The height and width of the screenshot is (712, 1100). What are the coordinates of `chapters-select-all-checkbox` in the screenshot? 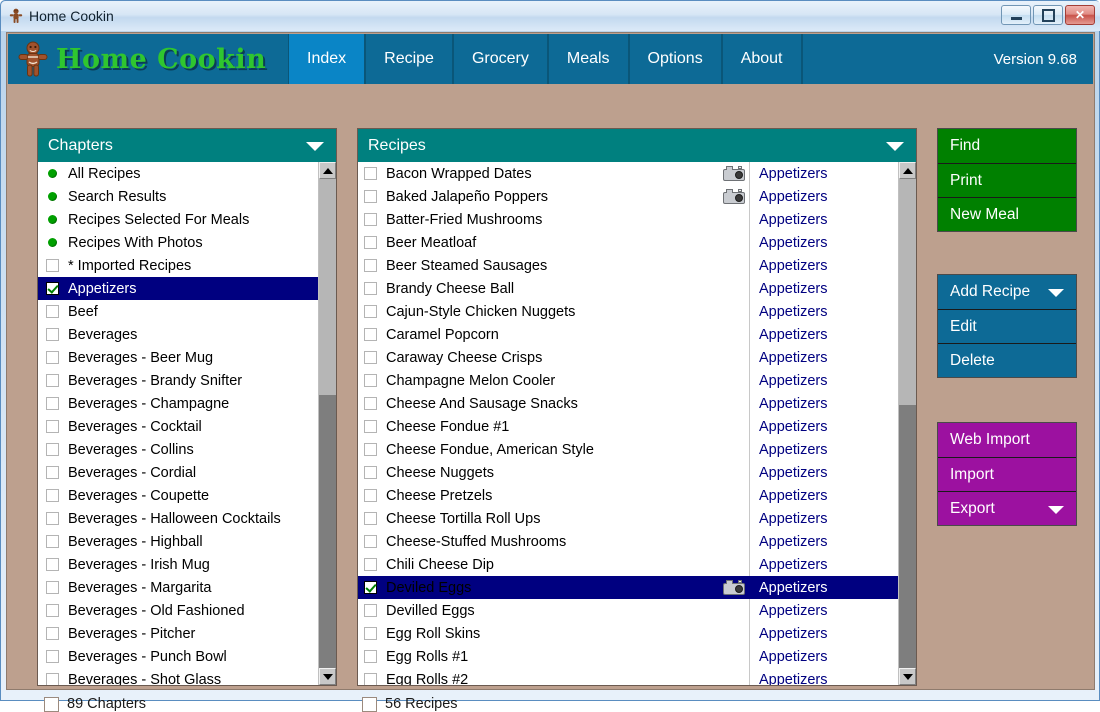 It's located at (51, 704).